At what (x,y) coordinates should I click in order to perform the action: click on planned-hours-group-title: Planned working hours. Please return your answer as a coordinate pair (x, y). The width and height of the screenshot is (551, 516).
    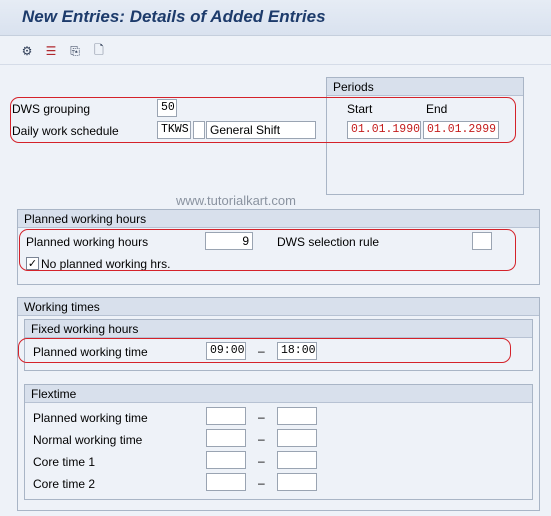
    Looking at the image, I should click on (278, 219).